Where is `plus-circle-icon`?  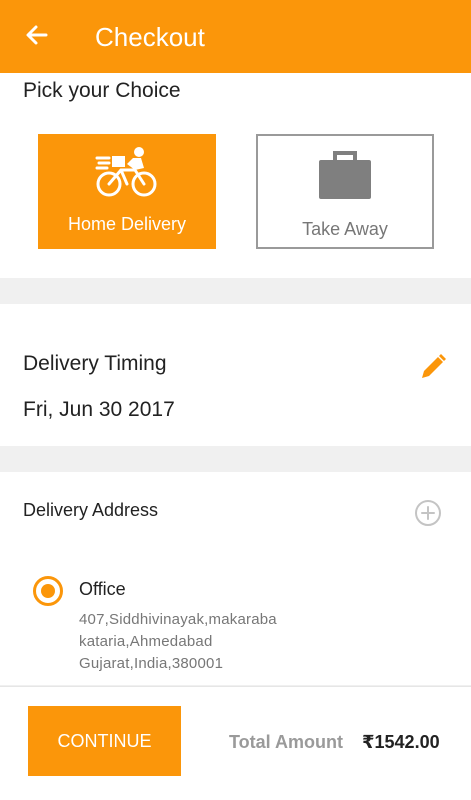
plus-circle-icon is located at coordinates (428, 513).